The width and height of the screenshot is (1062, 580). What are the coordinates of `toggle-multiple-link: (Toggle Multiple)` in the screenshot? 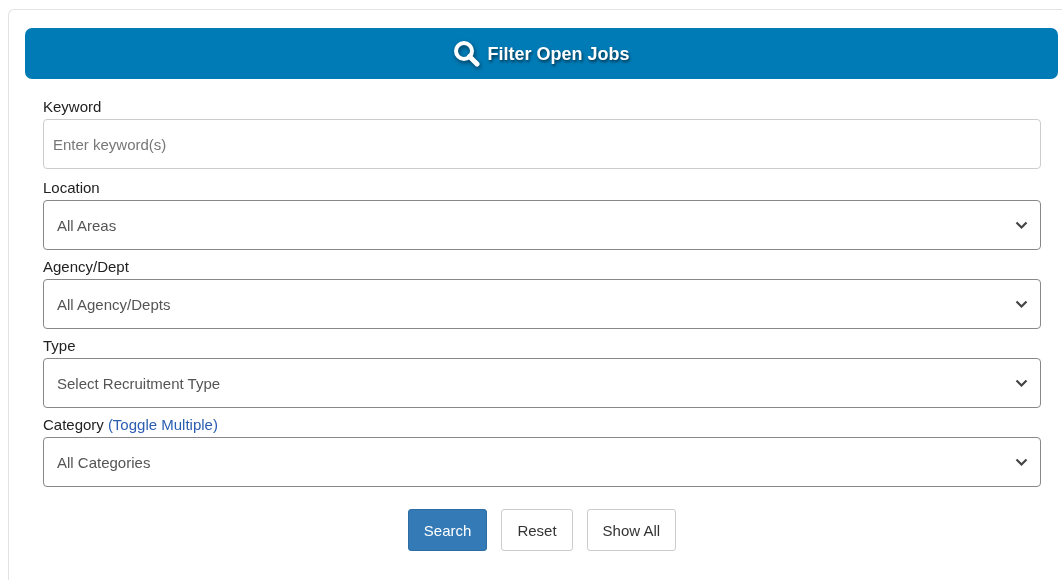 It's located at (162, 424).